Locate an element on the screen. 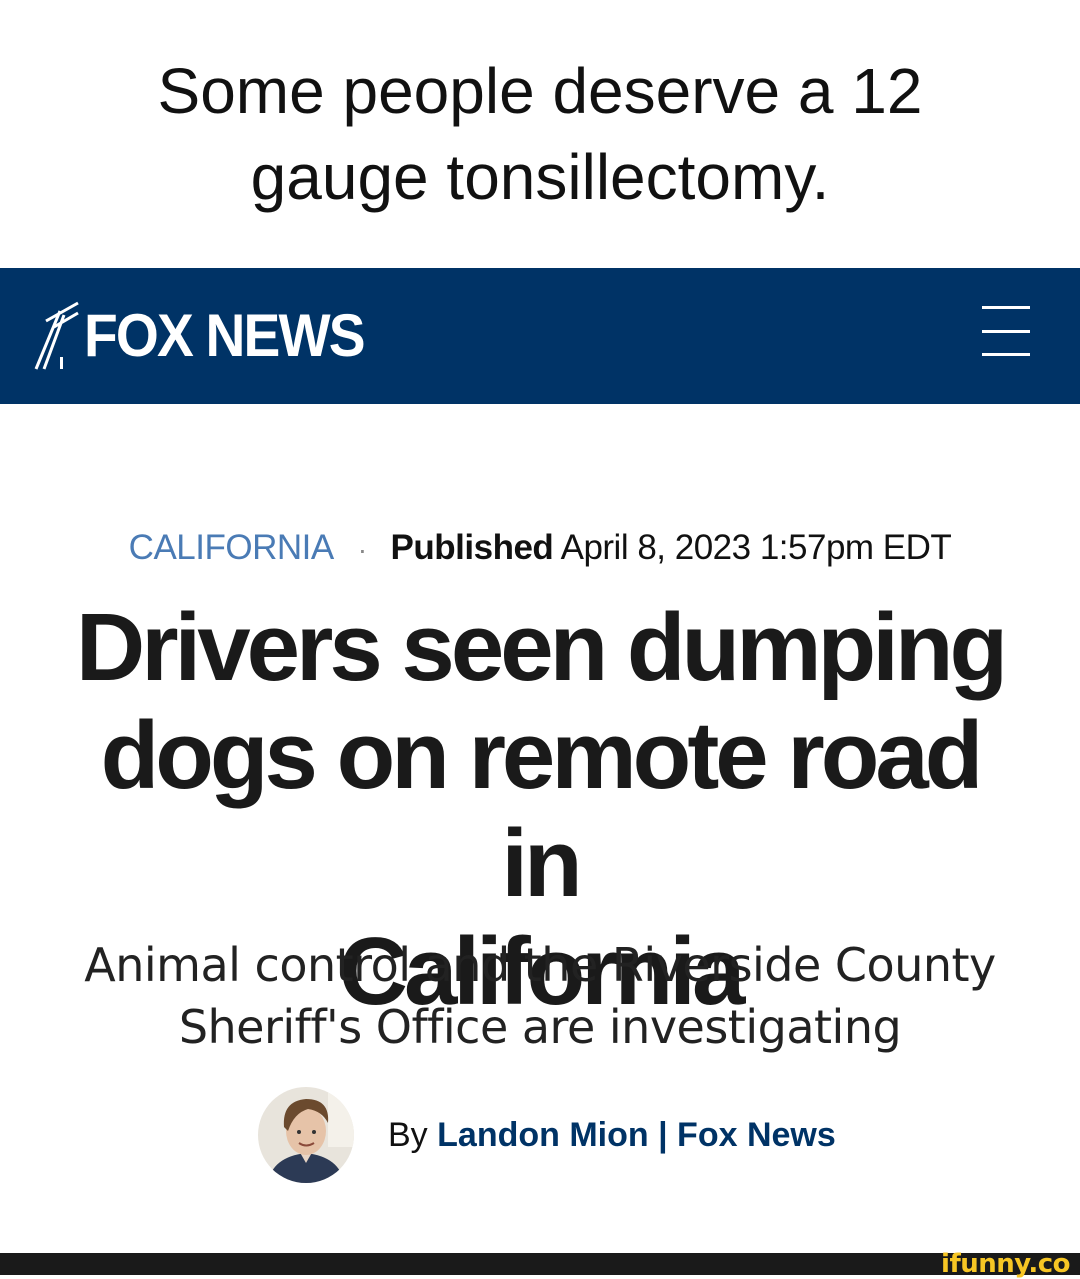  fox-news-logo: FOX NEWS is located at coordinates (211, 336).